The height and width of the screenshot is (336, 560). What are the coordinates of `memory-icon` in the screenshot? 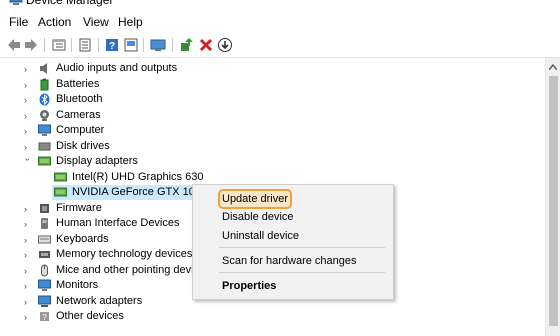 It's located at (44, 254).